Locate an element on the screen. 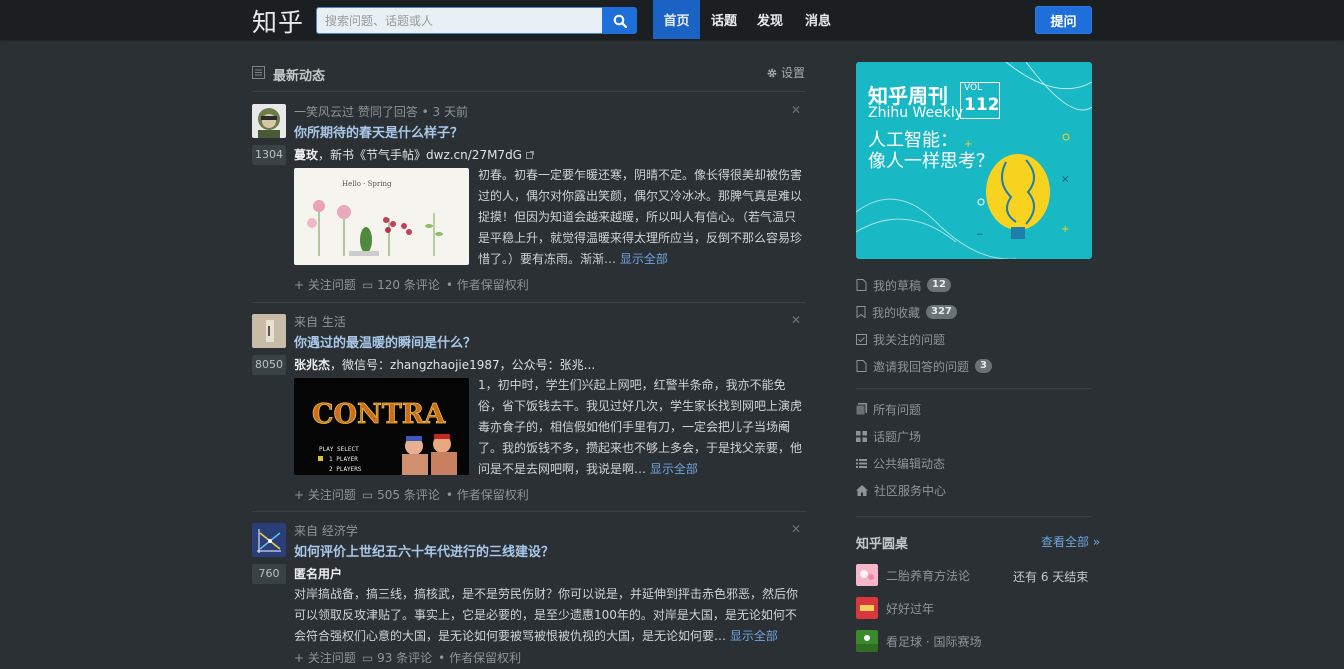  banner-subtitle: Zhihu Weekly is located at coordinates (916, 113).